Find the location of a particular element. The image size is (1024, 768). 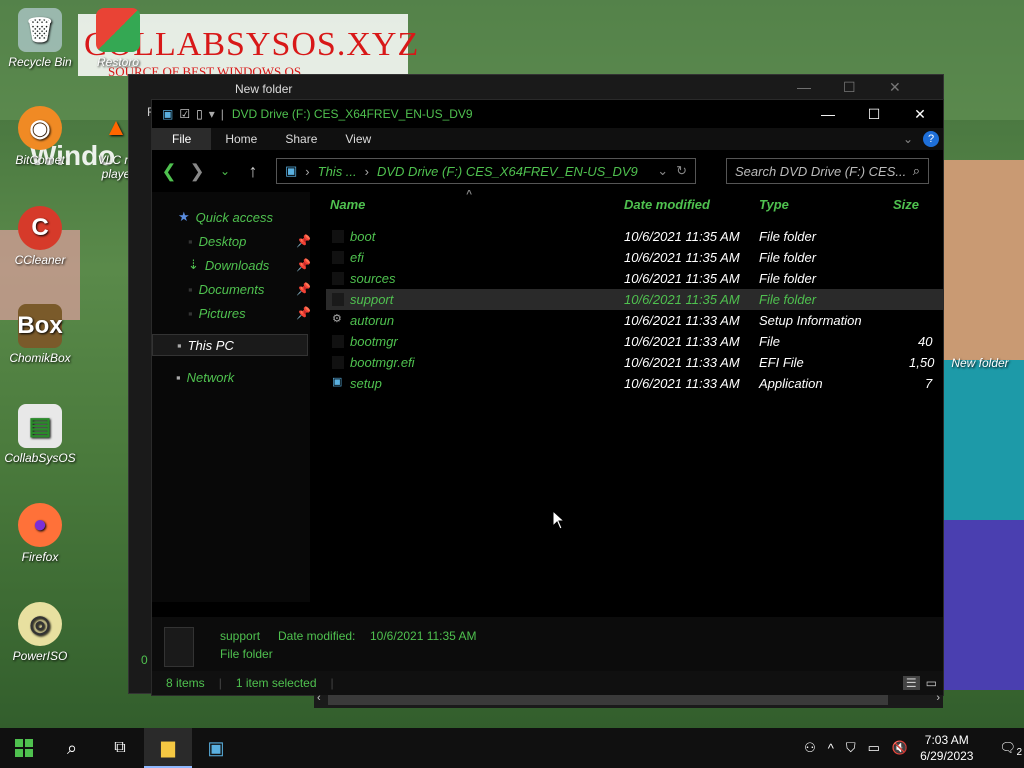

volume-muted-icon: 🔇 is located at coordinates (900, 748).